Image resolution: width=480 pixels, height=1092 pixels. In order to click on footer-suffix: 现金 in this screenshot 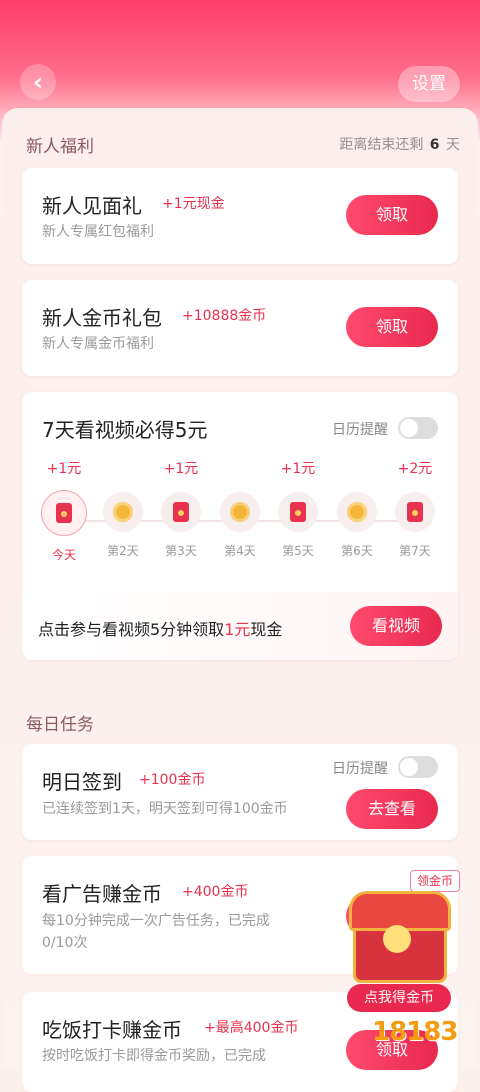, I will do `click(266, 629)`.